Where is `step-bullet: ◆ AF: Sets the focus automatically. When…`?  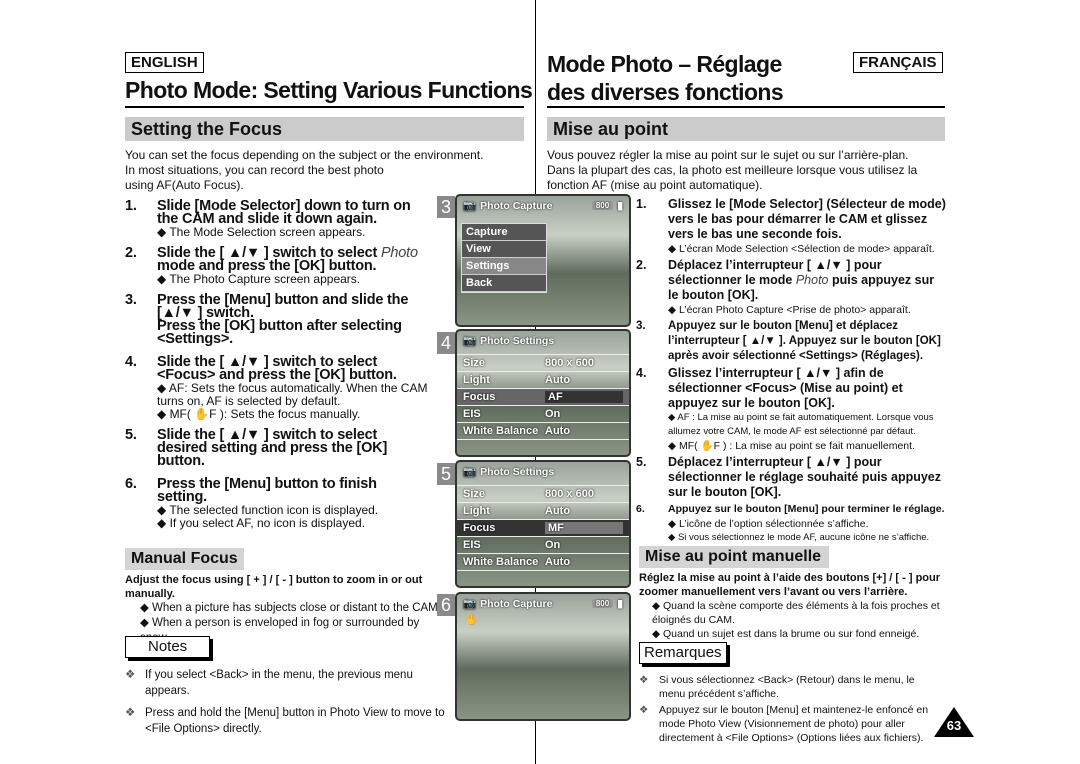 step-bullet: ◆ AF: Sets the focus automatically. When… is located at coordinates (292, 394).